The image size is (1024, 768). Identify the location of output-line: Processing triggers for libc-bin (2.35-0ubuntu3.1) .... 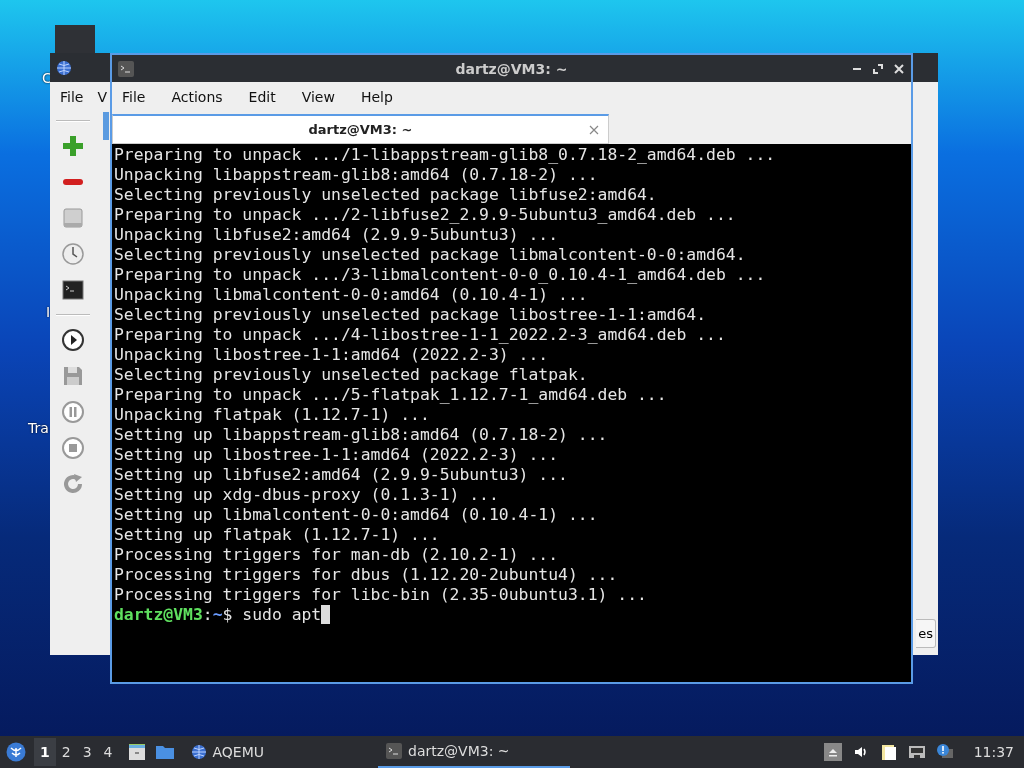
(380, 595).